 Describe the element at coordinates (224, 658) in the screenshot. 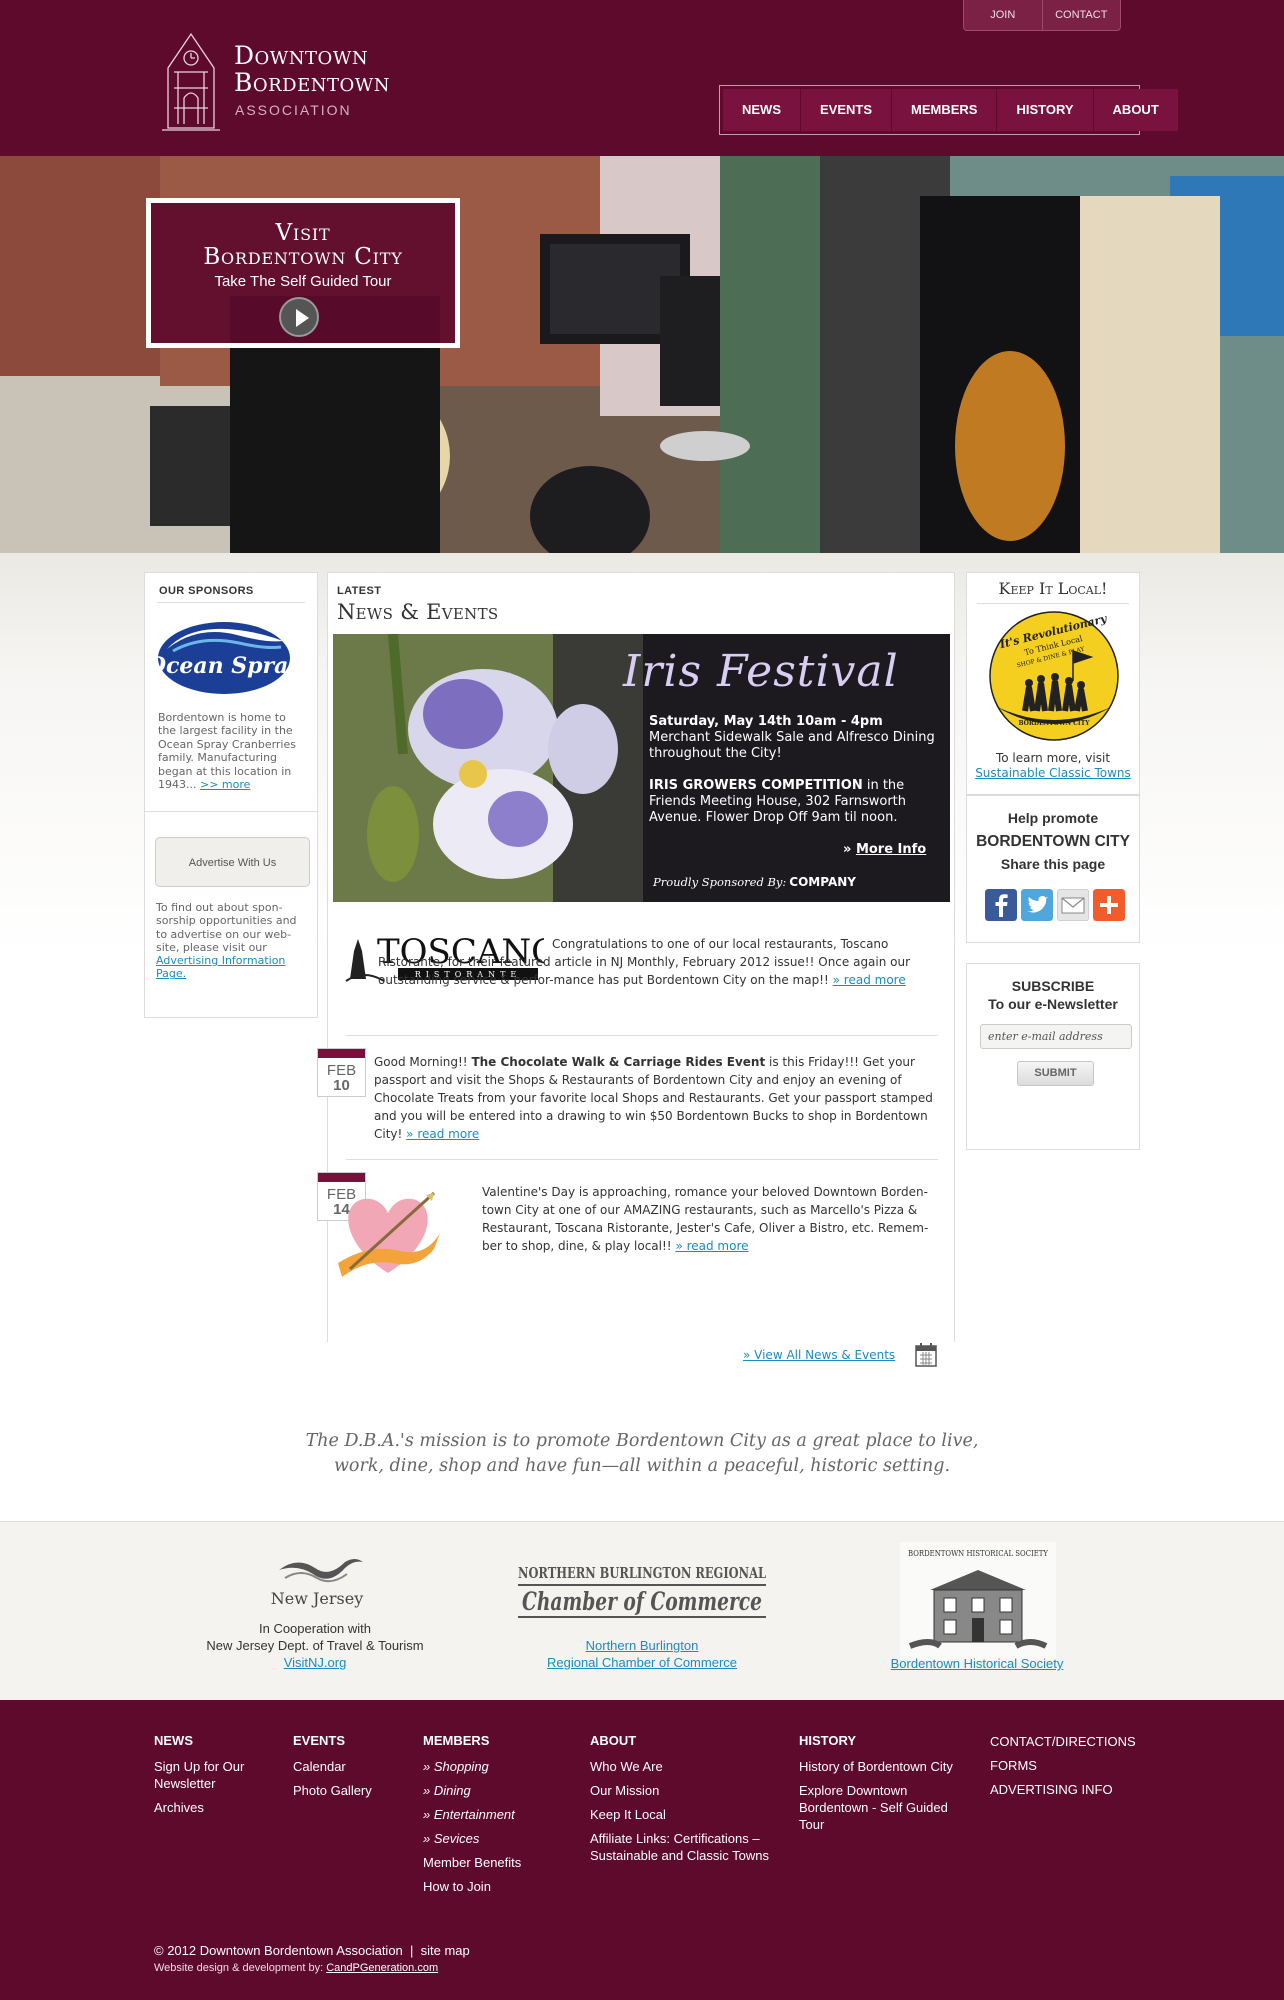

I see `ocean-spray-logo: Ocean Spray` at that location.